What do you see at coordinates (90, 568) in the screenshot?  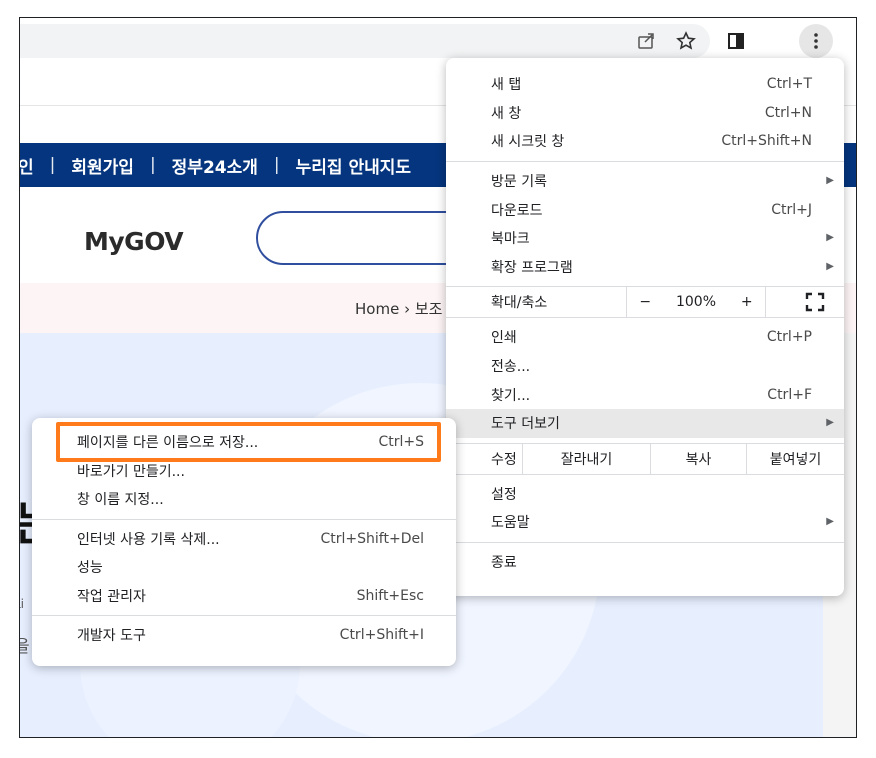 I see `menu-label: 성능` at bounding box center [90, 568].